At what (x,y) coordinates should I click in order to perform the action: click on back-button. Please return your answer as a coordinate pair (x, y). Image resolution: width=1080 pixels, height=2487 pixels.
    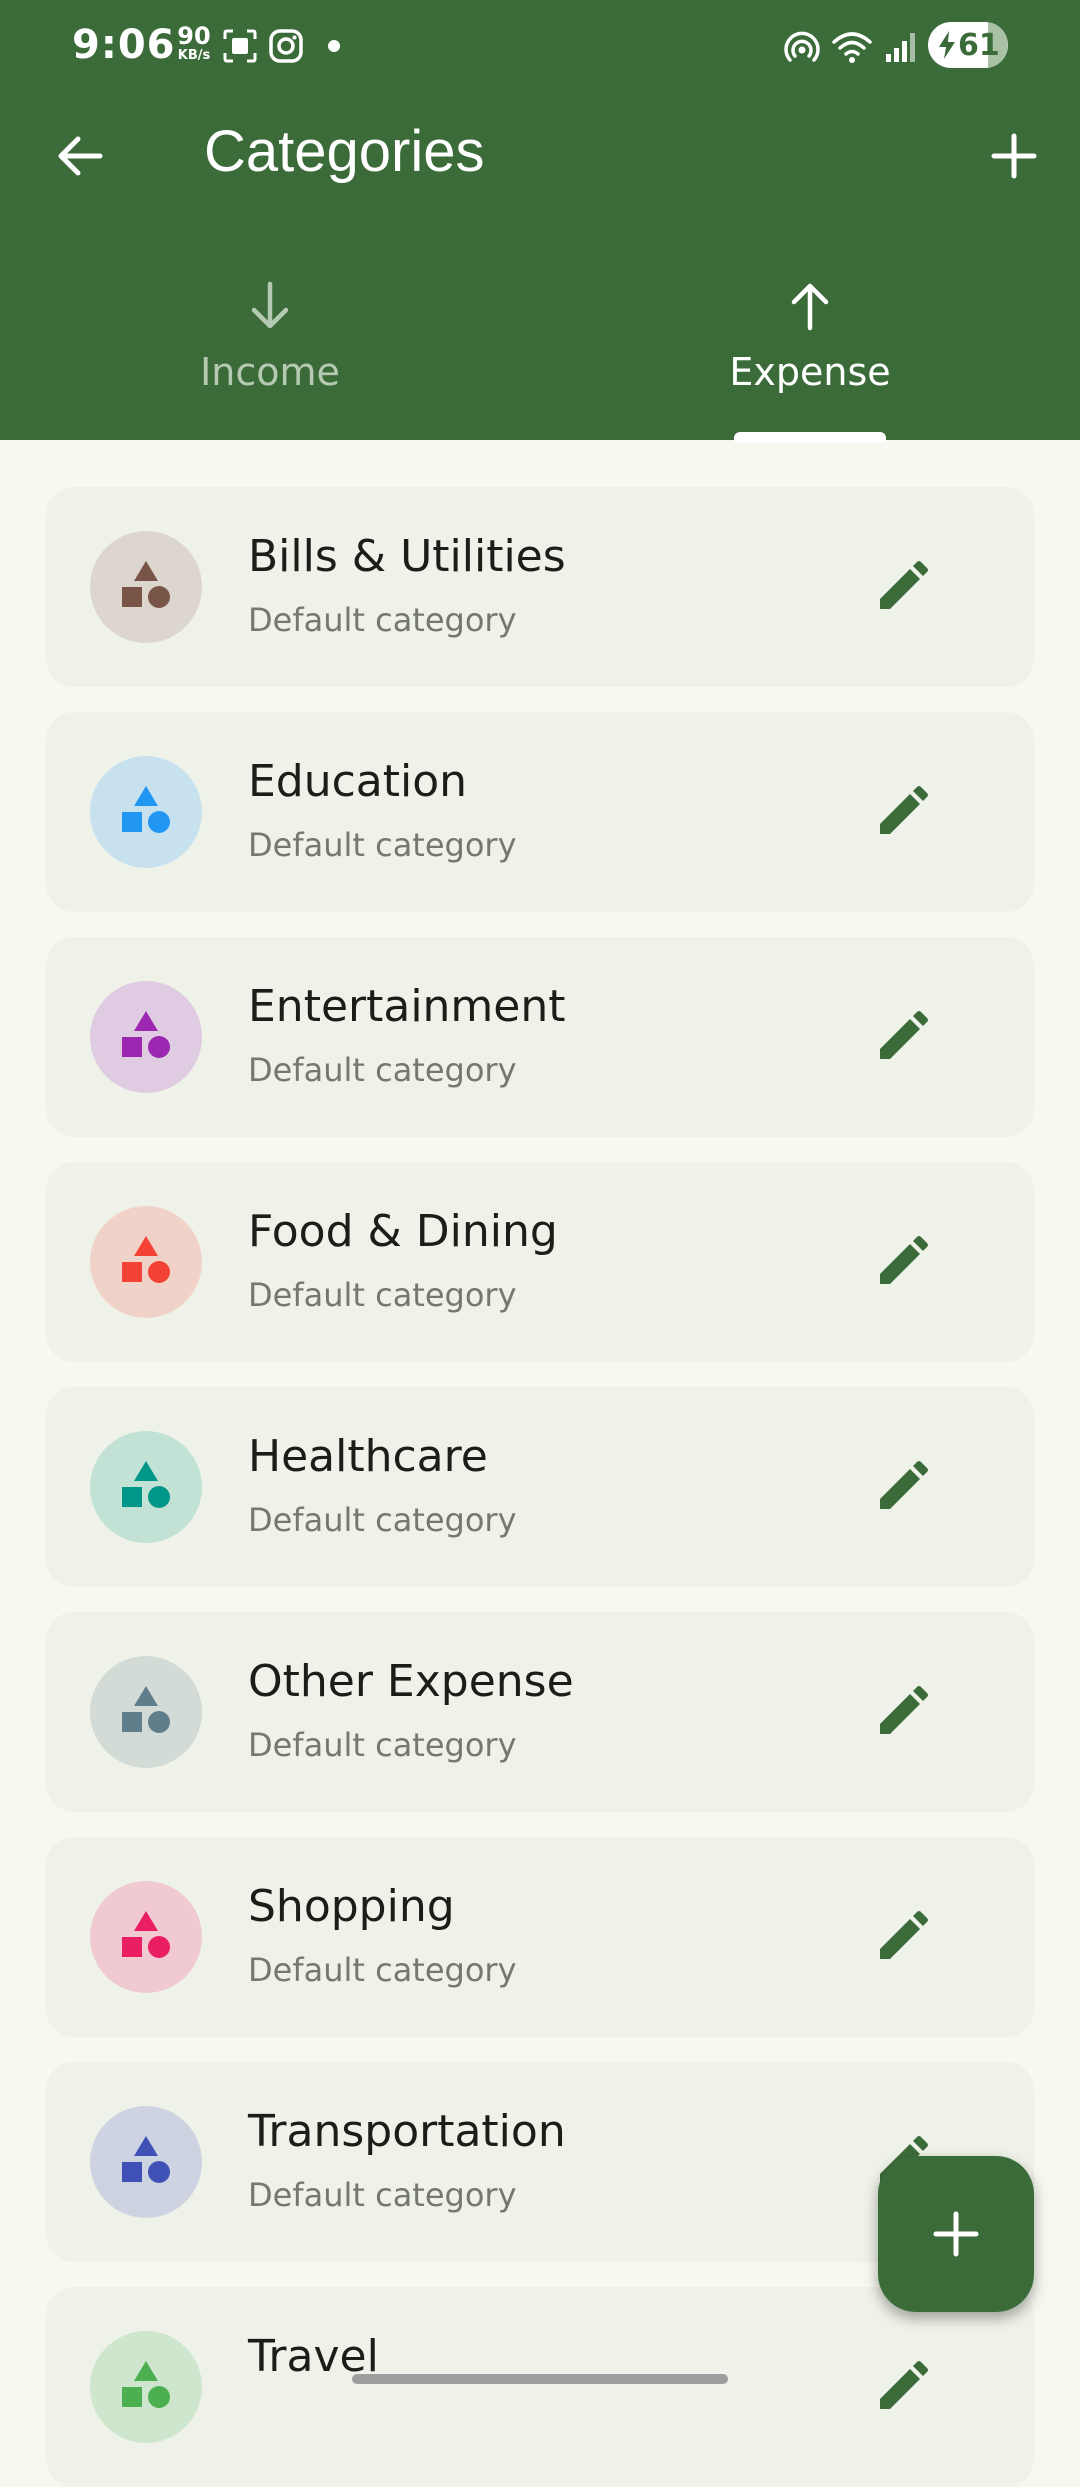
    Looking at the image, I should click on (80, 156).